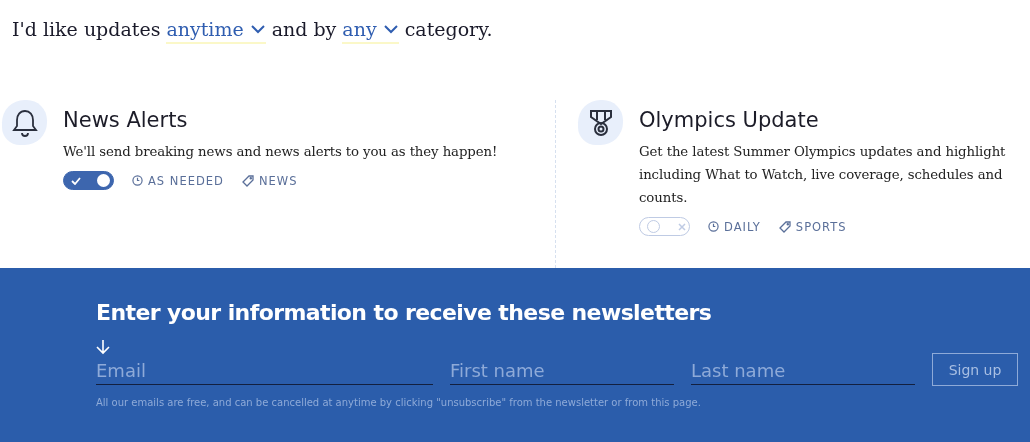 The width and height of the screenshot is (1030, 442). What do you see at coordinates (304, 29) in the screenshot?
I see `preference-text: and by` at bounding box center [304, 29].